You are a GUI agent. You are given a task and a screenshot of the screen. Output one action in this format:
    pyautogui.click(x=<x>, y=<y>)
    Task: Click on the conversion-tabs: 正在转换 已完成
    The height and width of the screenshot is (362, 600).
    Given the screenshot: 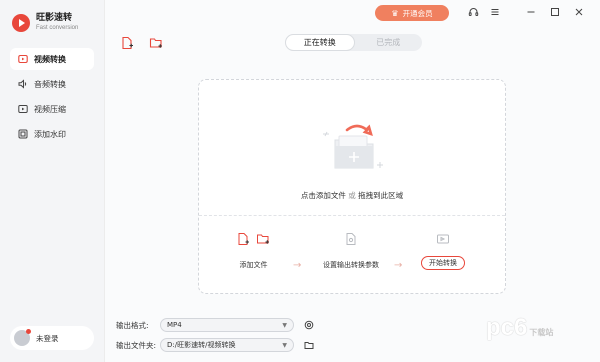 What is the action you would take?
    pyautogui.click(x=353, y=42)
    